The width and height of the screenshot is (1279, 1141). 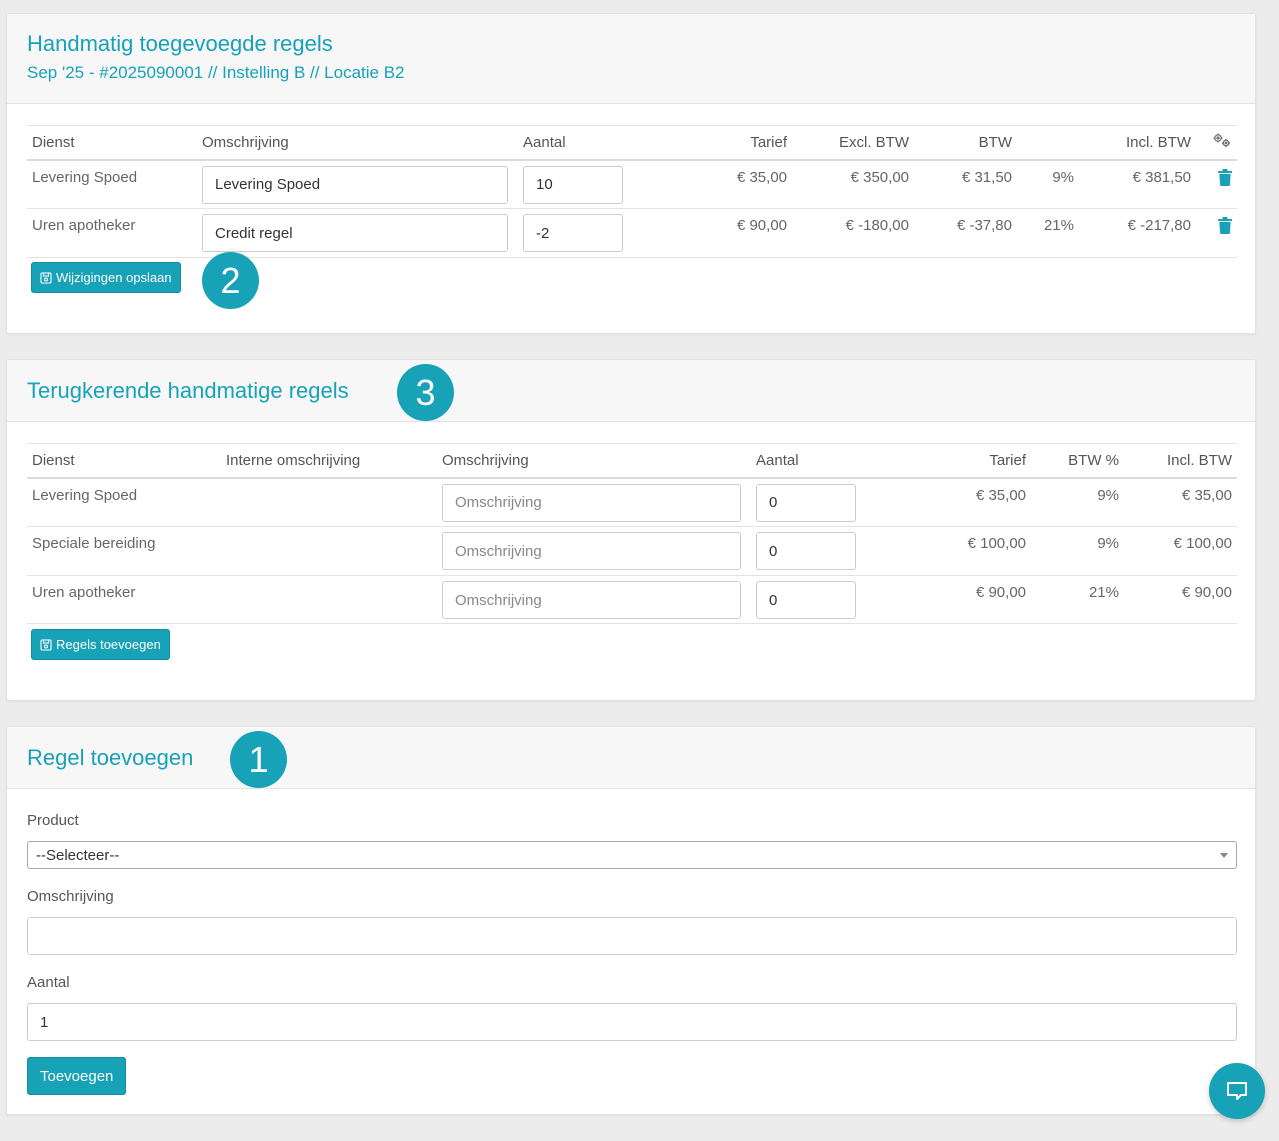 What do you see at coordinates (77, 1076) in the screenshot?
I see `toevoegen-button: Toevoegen` at bounding box center [77, 1076].